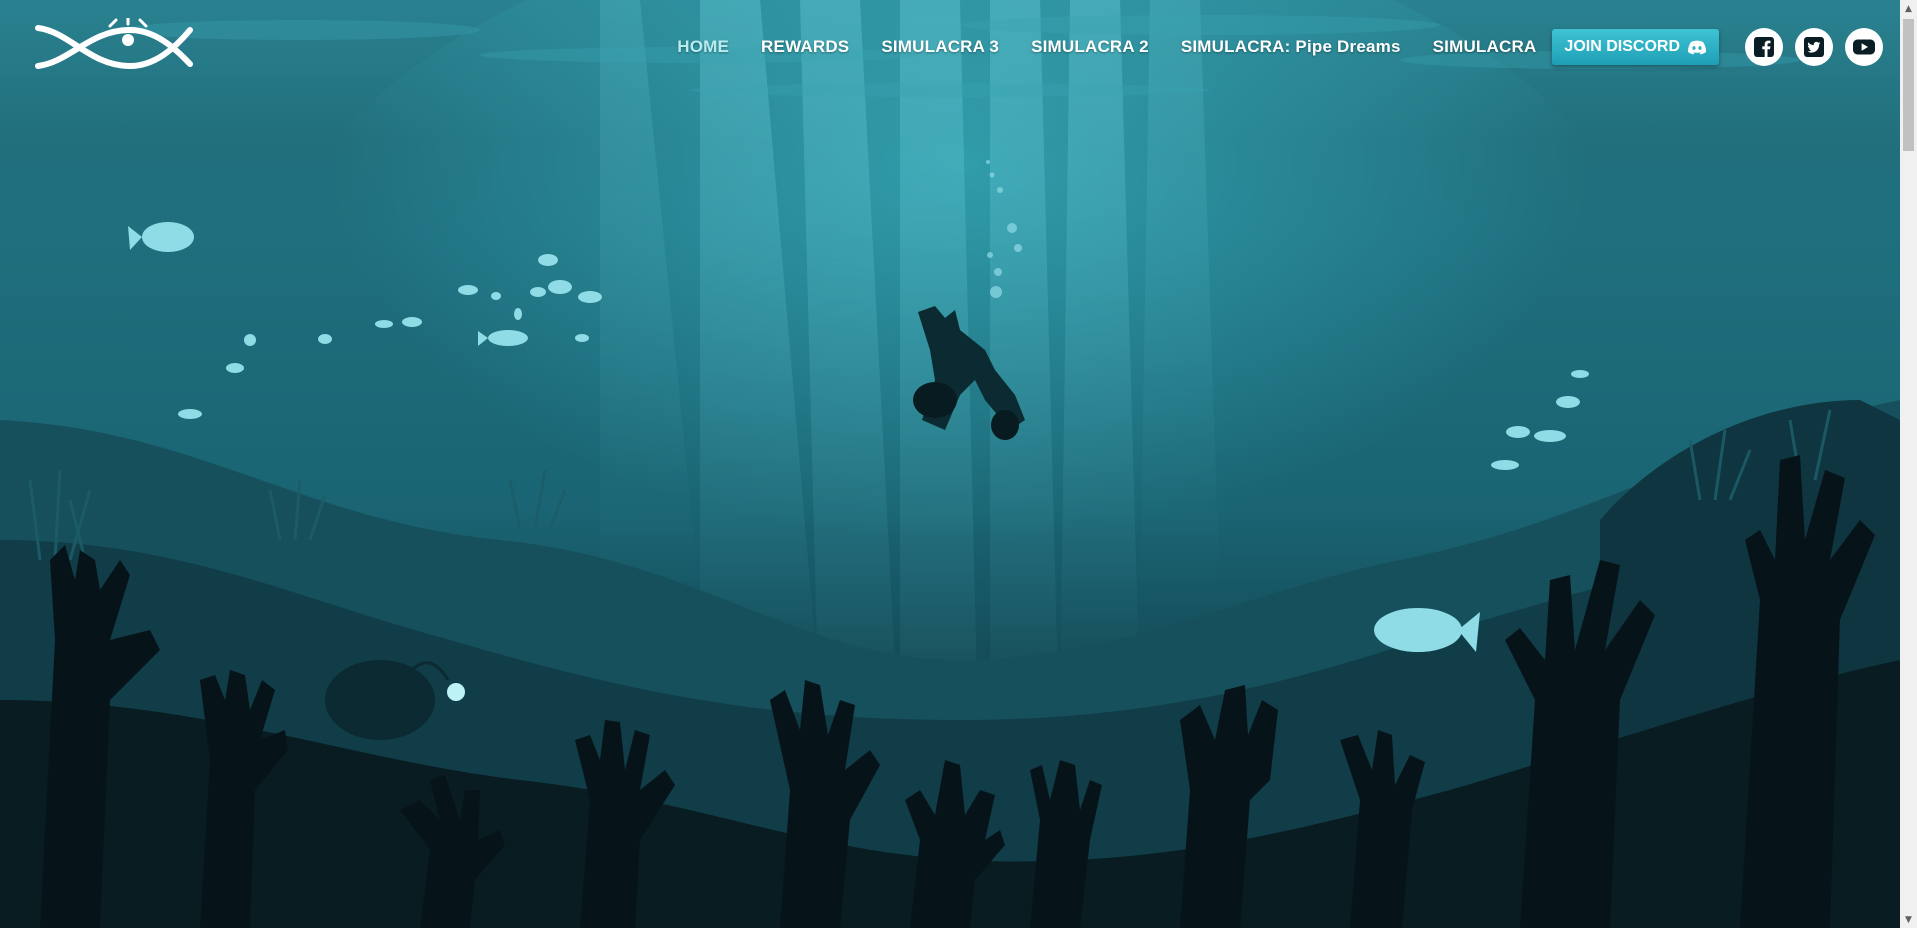 The width and height of the screenshot is (1917, 928). I want to click on nav-simulacra-2: SIMULACRA 2, so click(1090, 47).